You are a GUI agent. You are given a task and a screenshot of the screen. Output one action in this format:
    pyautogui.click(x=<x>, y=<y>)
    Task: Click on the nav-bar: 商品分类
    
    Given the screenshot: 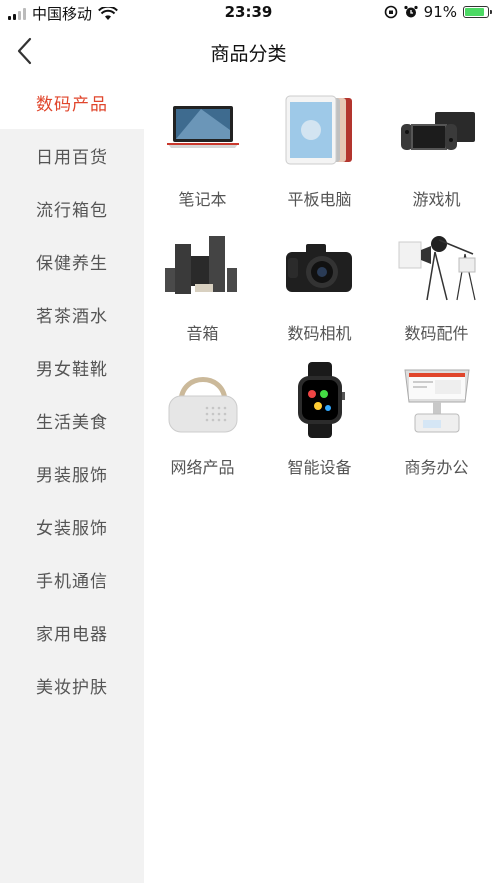 What is the action you would take?
    pyautogui.click(x=248, y=51)
    